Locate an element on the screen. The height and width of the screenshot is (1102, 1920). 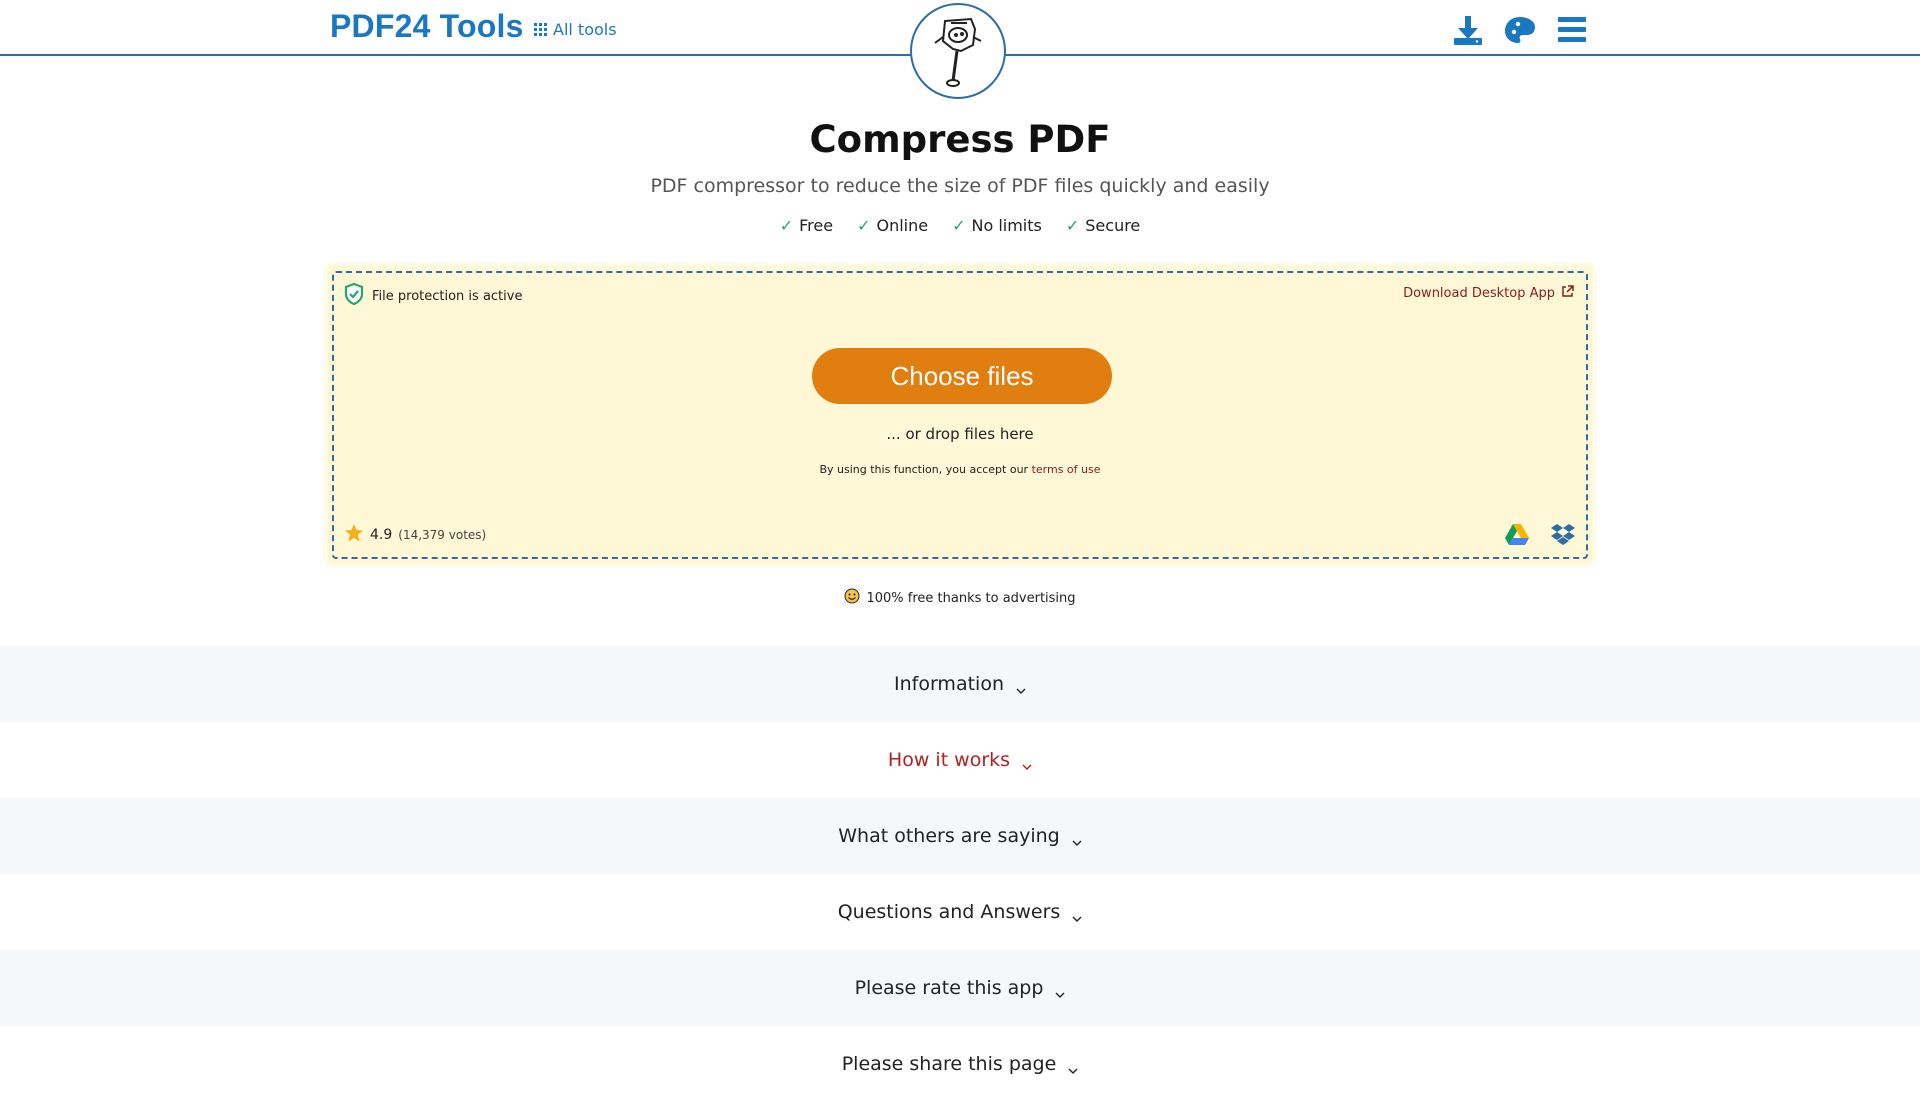
drop-files-hint: ... or drop files here is located at coordinates (960, 434).